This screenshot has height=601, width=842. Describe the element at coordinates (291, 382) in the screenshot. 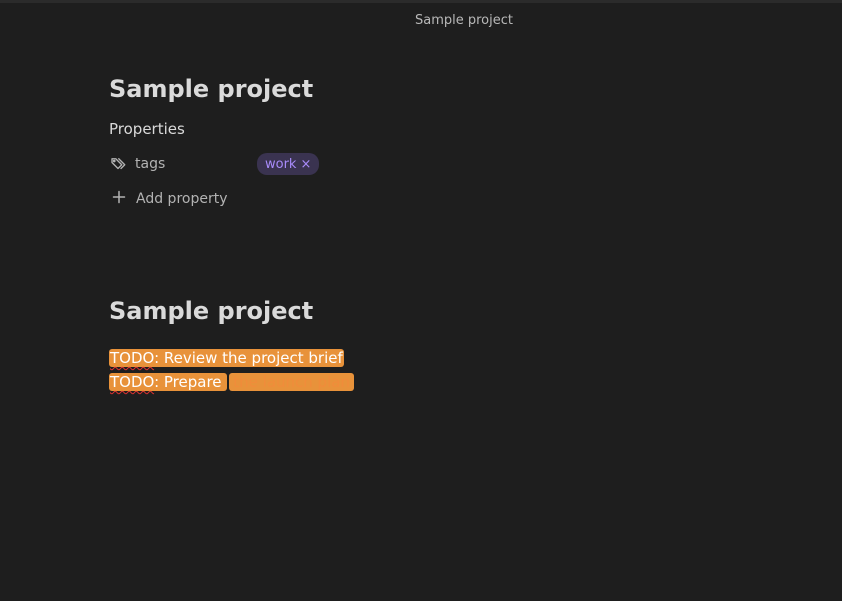

I see `todo-highlighted-link: the launch plan` at that location.